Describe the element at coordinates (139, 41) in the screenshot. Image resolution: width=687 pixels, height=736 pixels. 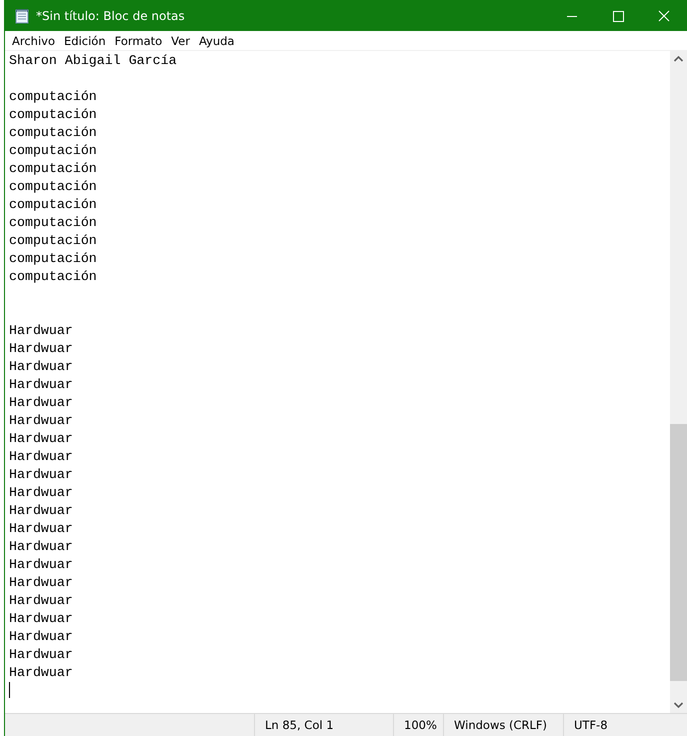
I see `menu-item: Formato` at that location.